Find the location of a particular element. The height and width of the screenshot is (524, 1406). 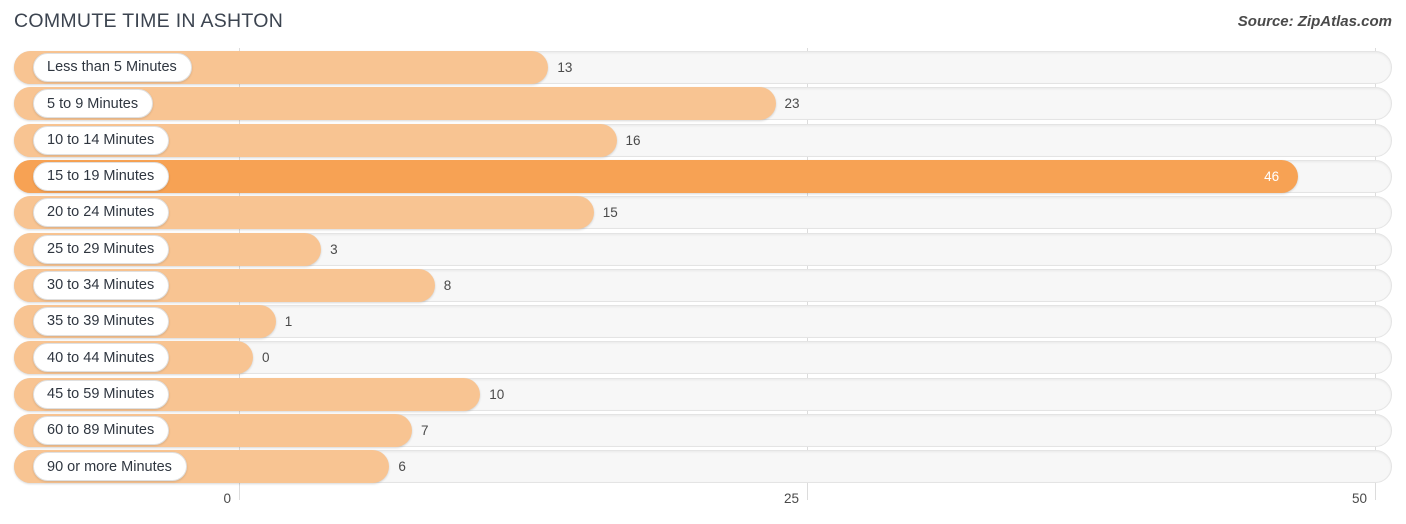

bar-value-label: 13 is located at coordinates (565, 67).